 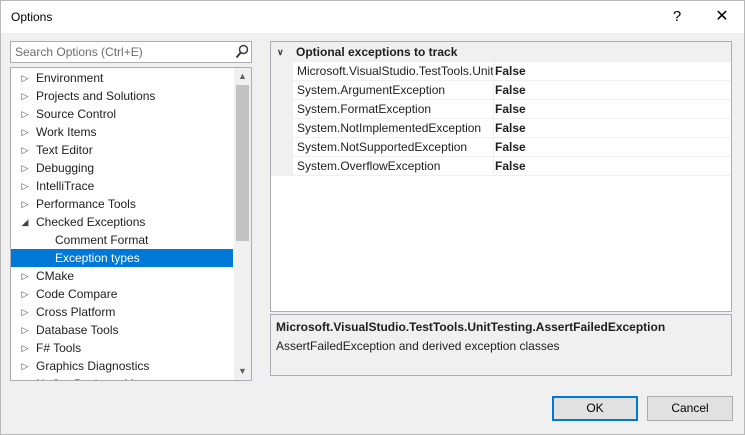 What do you see at coordinates (242, 76) in the screenshot?
I see `scroll-up-icon: ▲` at bounding box center [242, 76].